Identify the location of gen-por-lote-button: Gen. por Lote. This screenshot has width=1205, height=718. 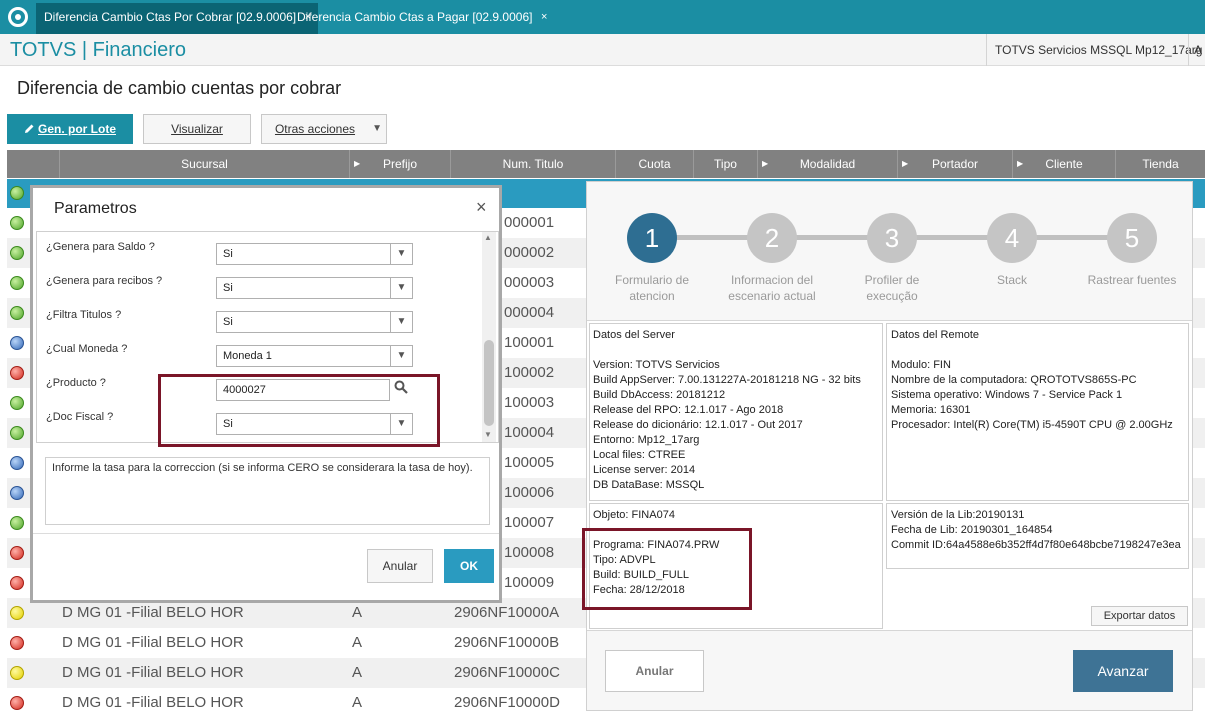
(70, 129).